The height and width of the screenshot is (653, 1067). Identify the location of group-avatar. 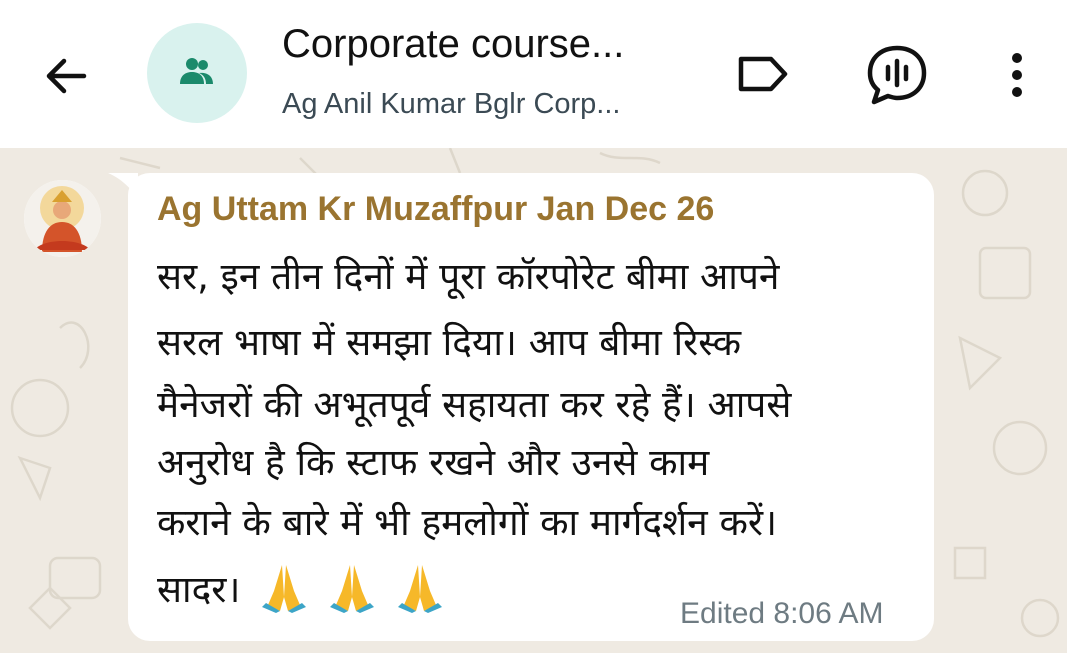
(197, 73).